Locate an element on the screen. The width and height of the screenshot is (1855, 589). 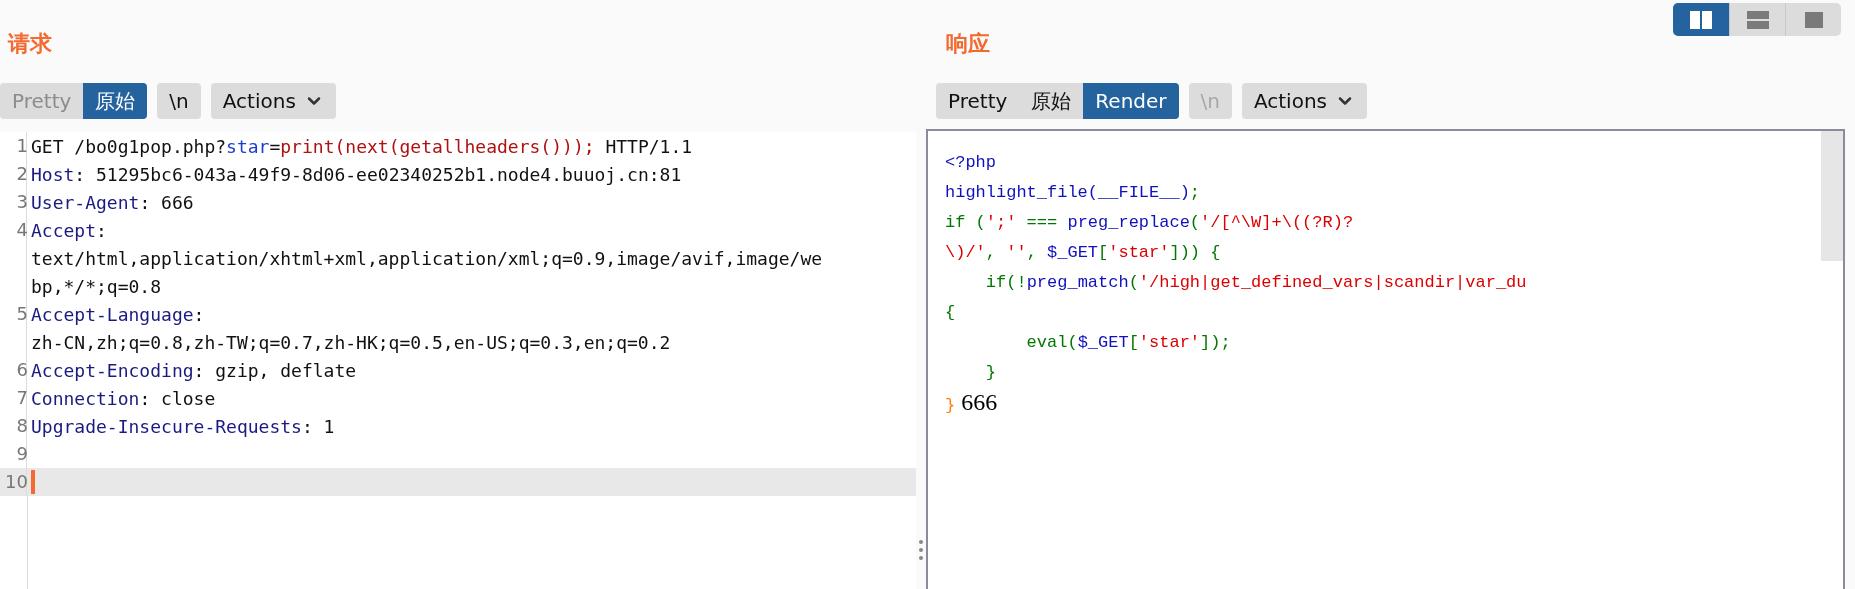
code-text: GET /bo0g1pop.php?star=print(next(getallheaders())); HTTP/1.1 is located at coordinates (362, 146).